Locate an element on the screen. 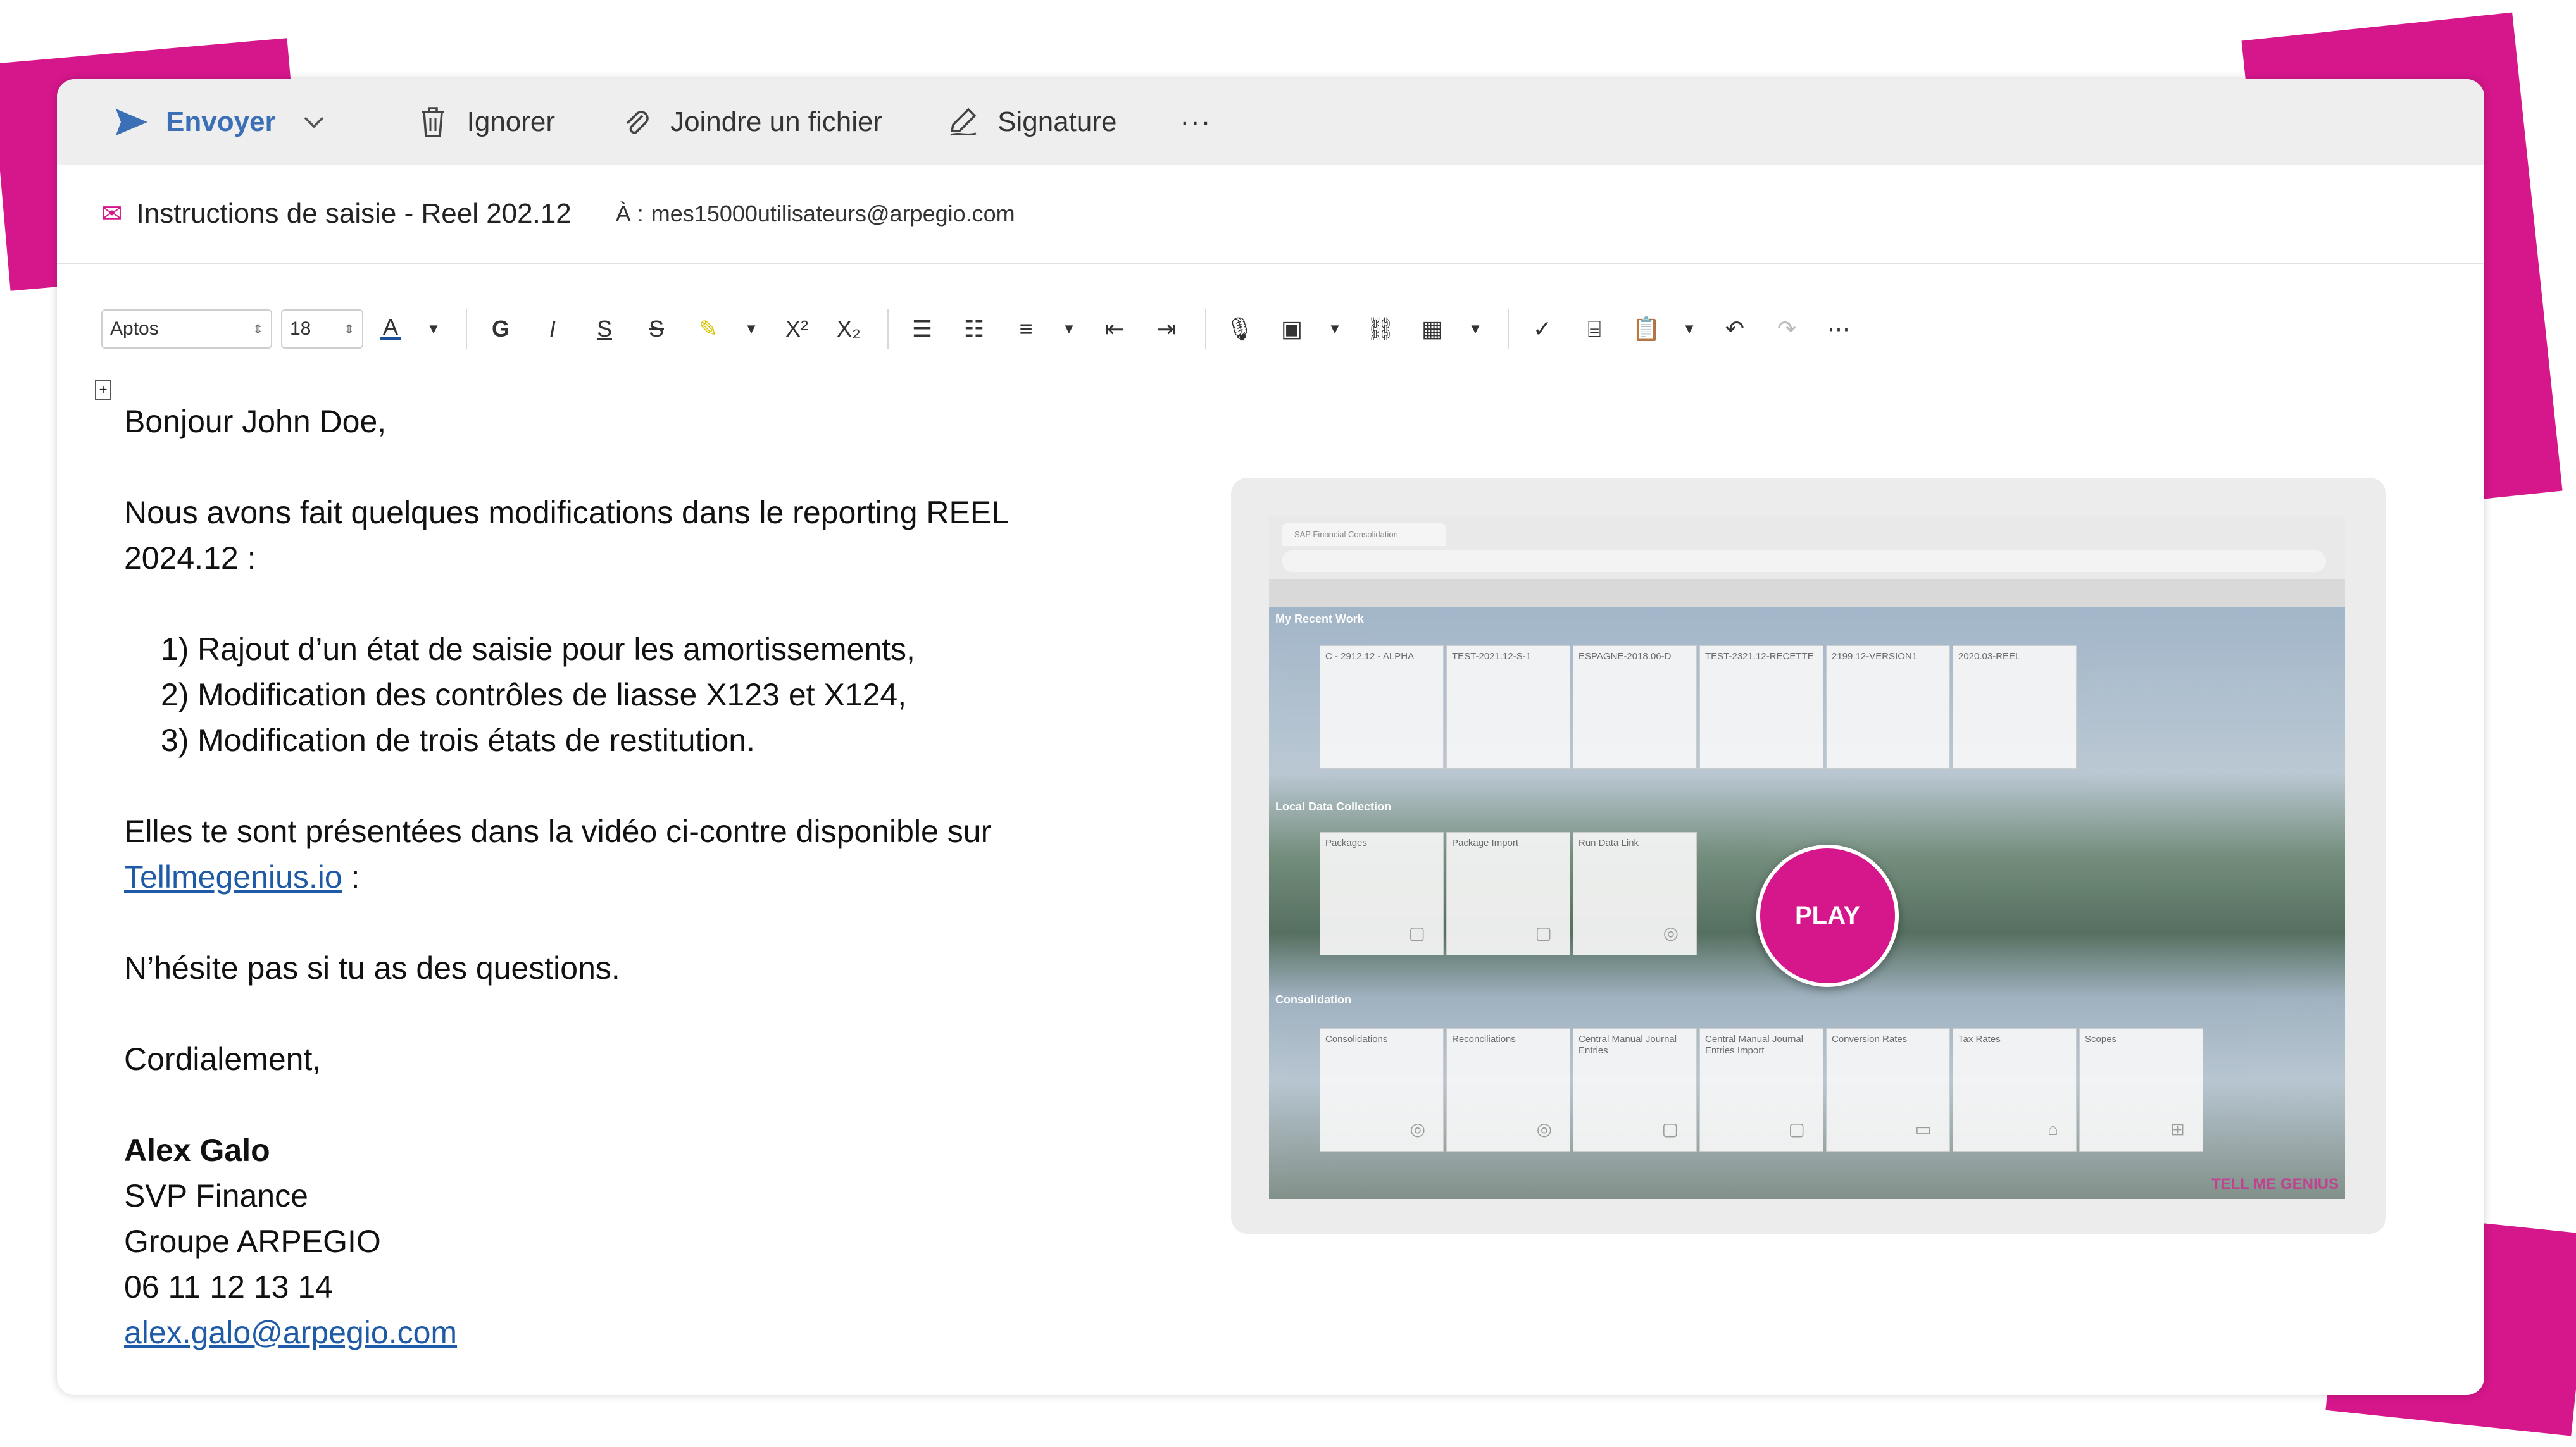 The image size is (2576, 1447). tile: Central Manual Journal Entries ▢ is located at coordinates (1635, 1090).